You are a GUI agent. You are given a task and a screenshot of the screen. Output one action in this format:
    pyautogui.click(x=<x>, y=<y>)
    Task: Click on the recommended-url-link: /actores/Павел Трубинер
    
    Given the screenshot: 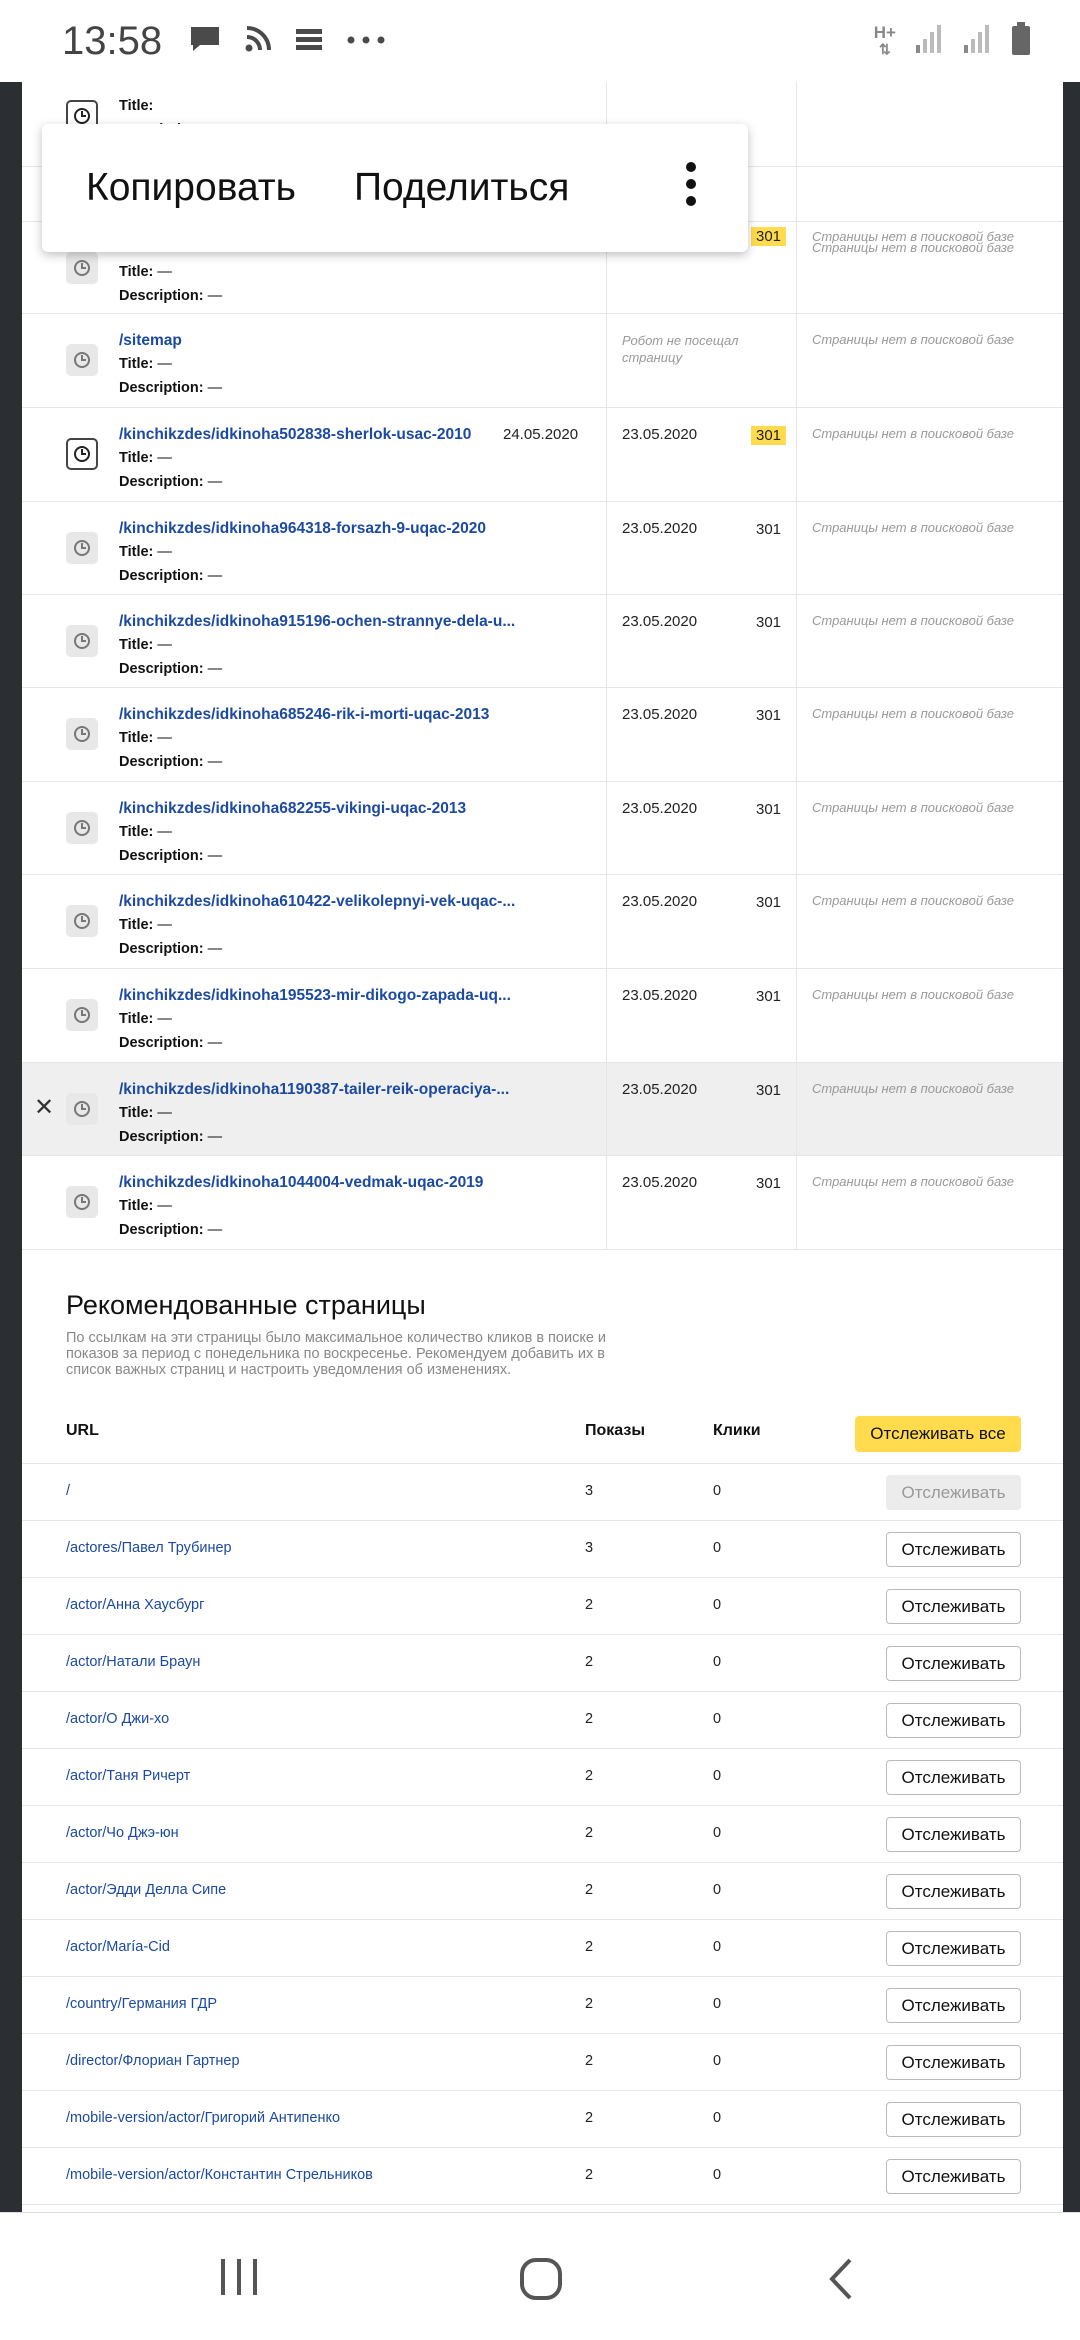 What is the action you would take?
    pyautogui.click(x=149, y=1548)
    